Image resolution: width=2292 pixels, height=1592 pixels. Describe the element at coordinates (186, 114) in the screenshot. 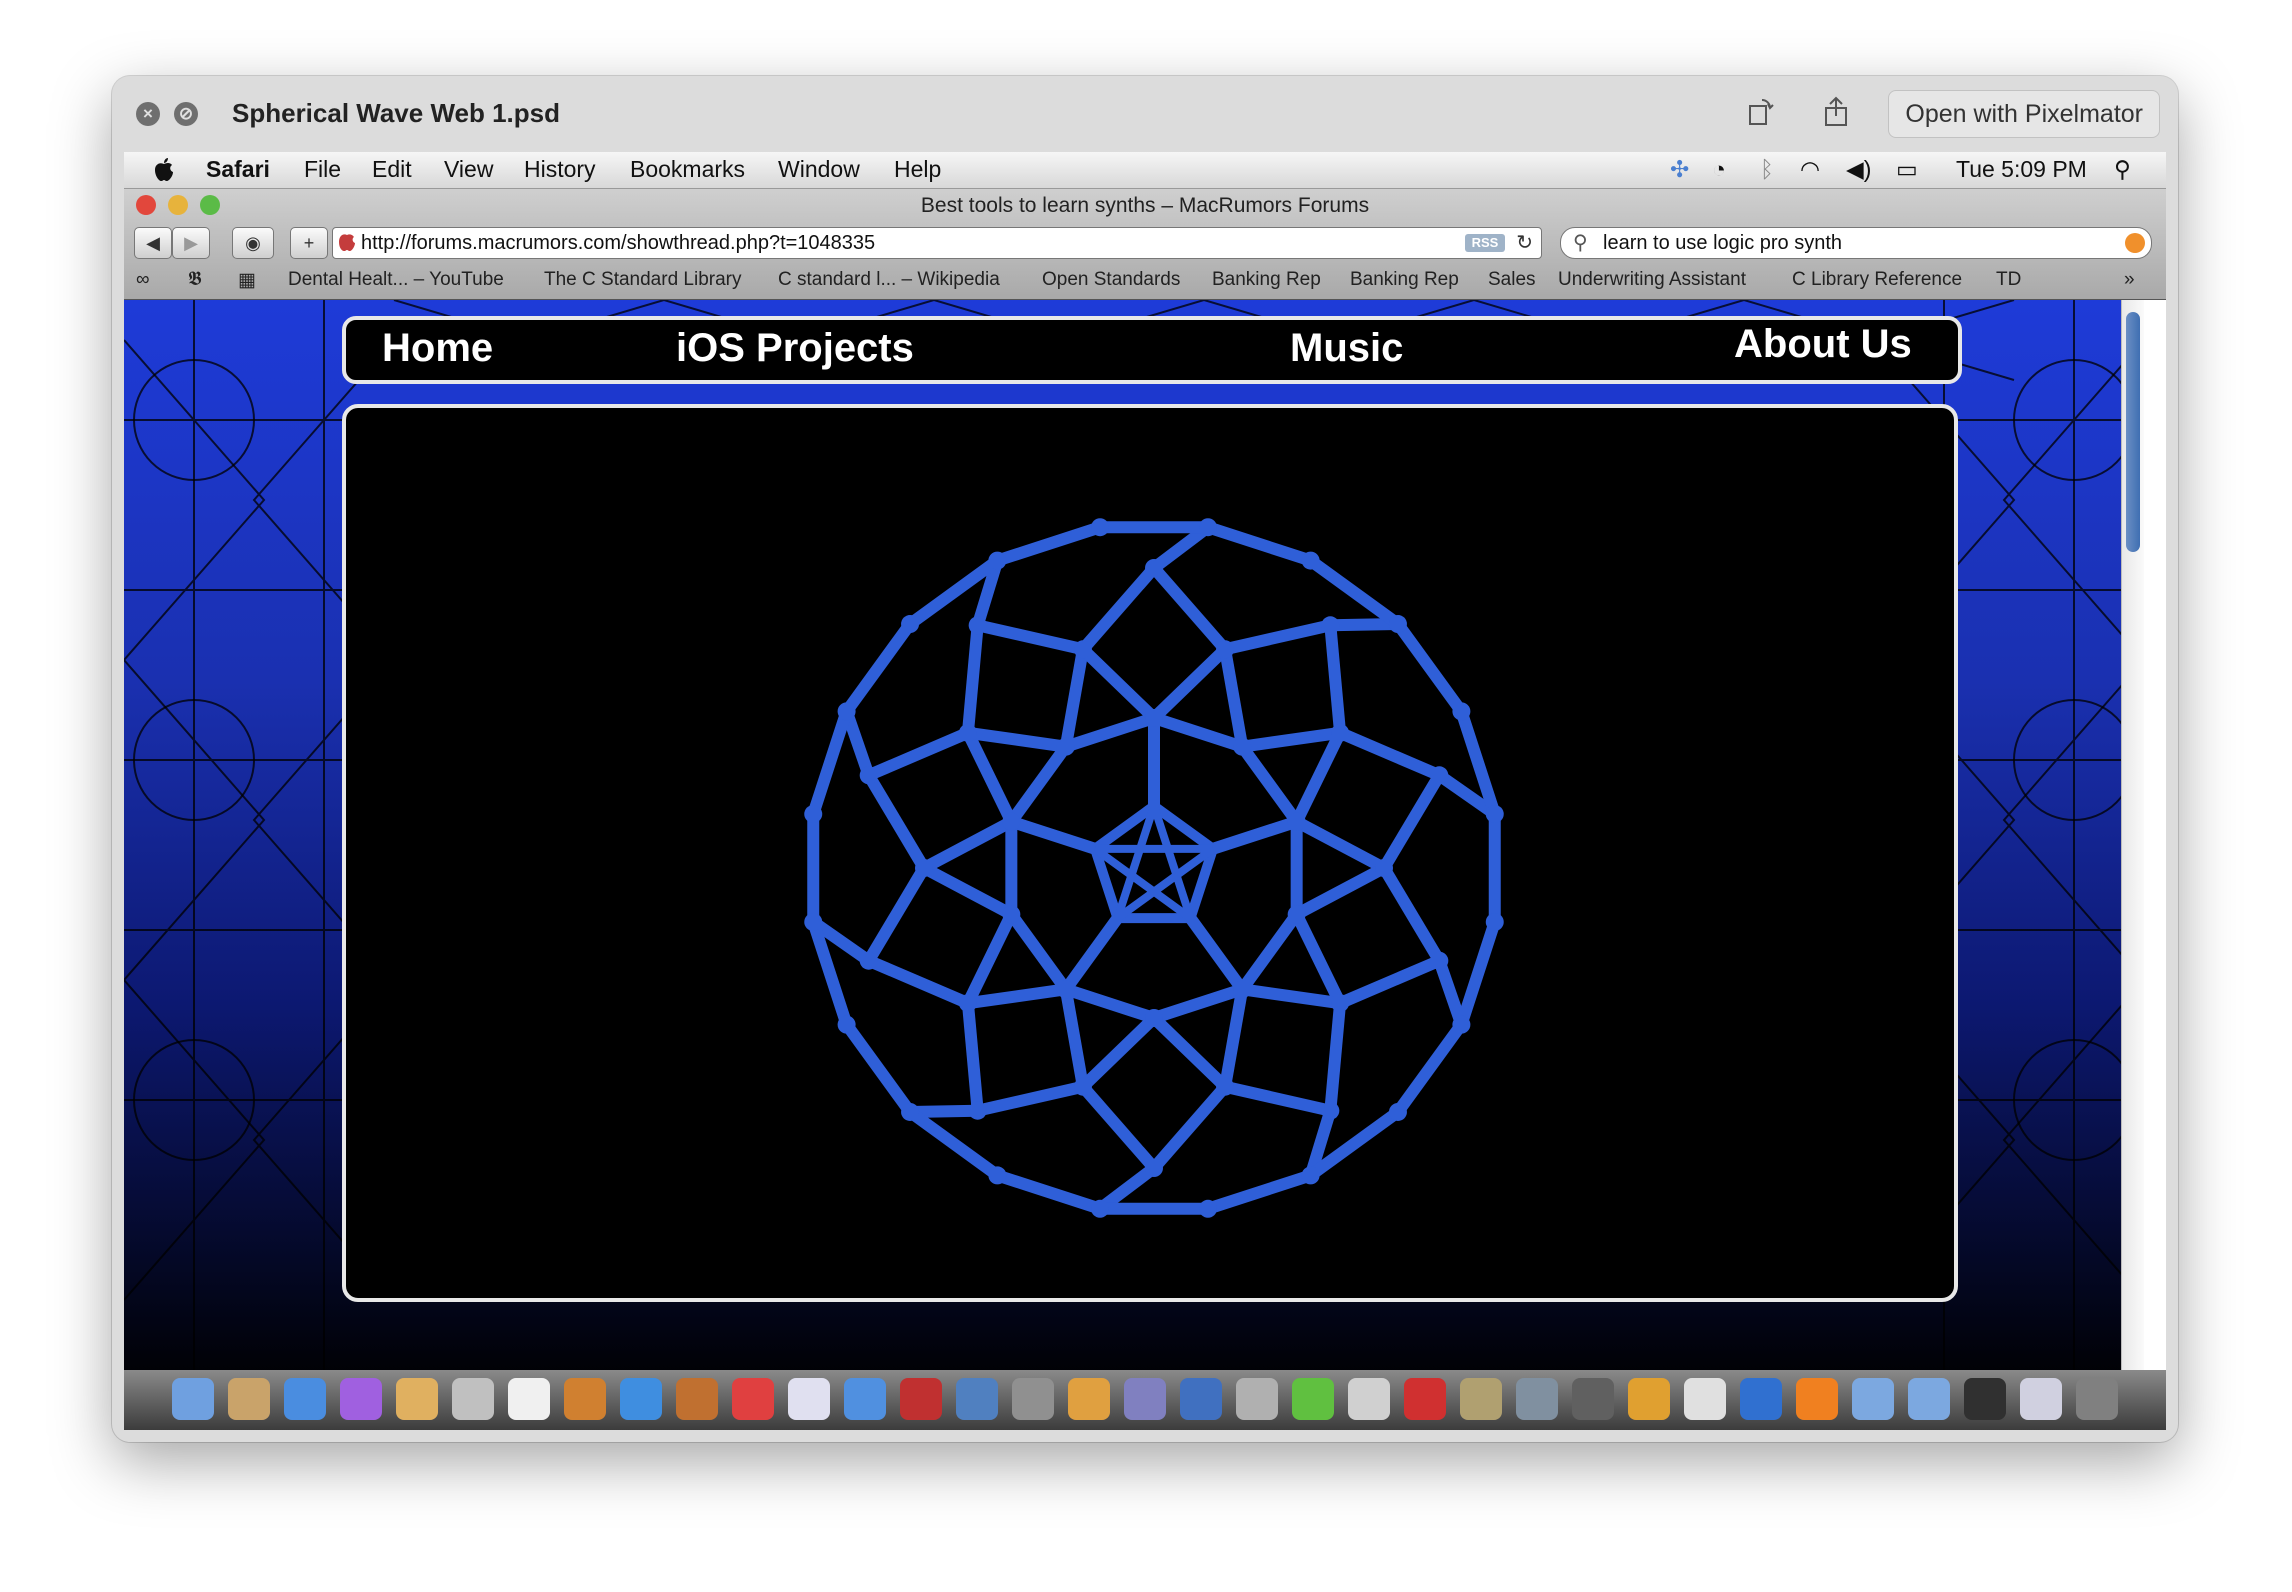

I see `fullscreen-icon: ⊘` at that location.